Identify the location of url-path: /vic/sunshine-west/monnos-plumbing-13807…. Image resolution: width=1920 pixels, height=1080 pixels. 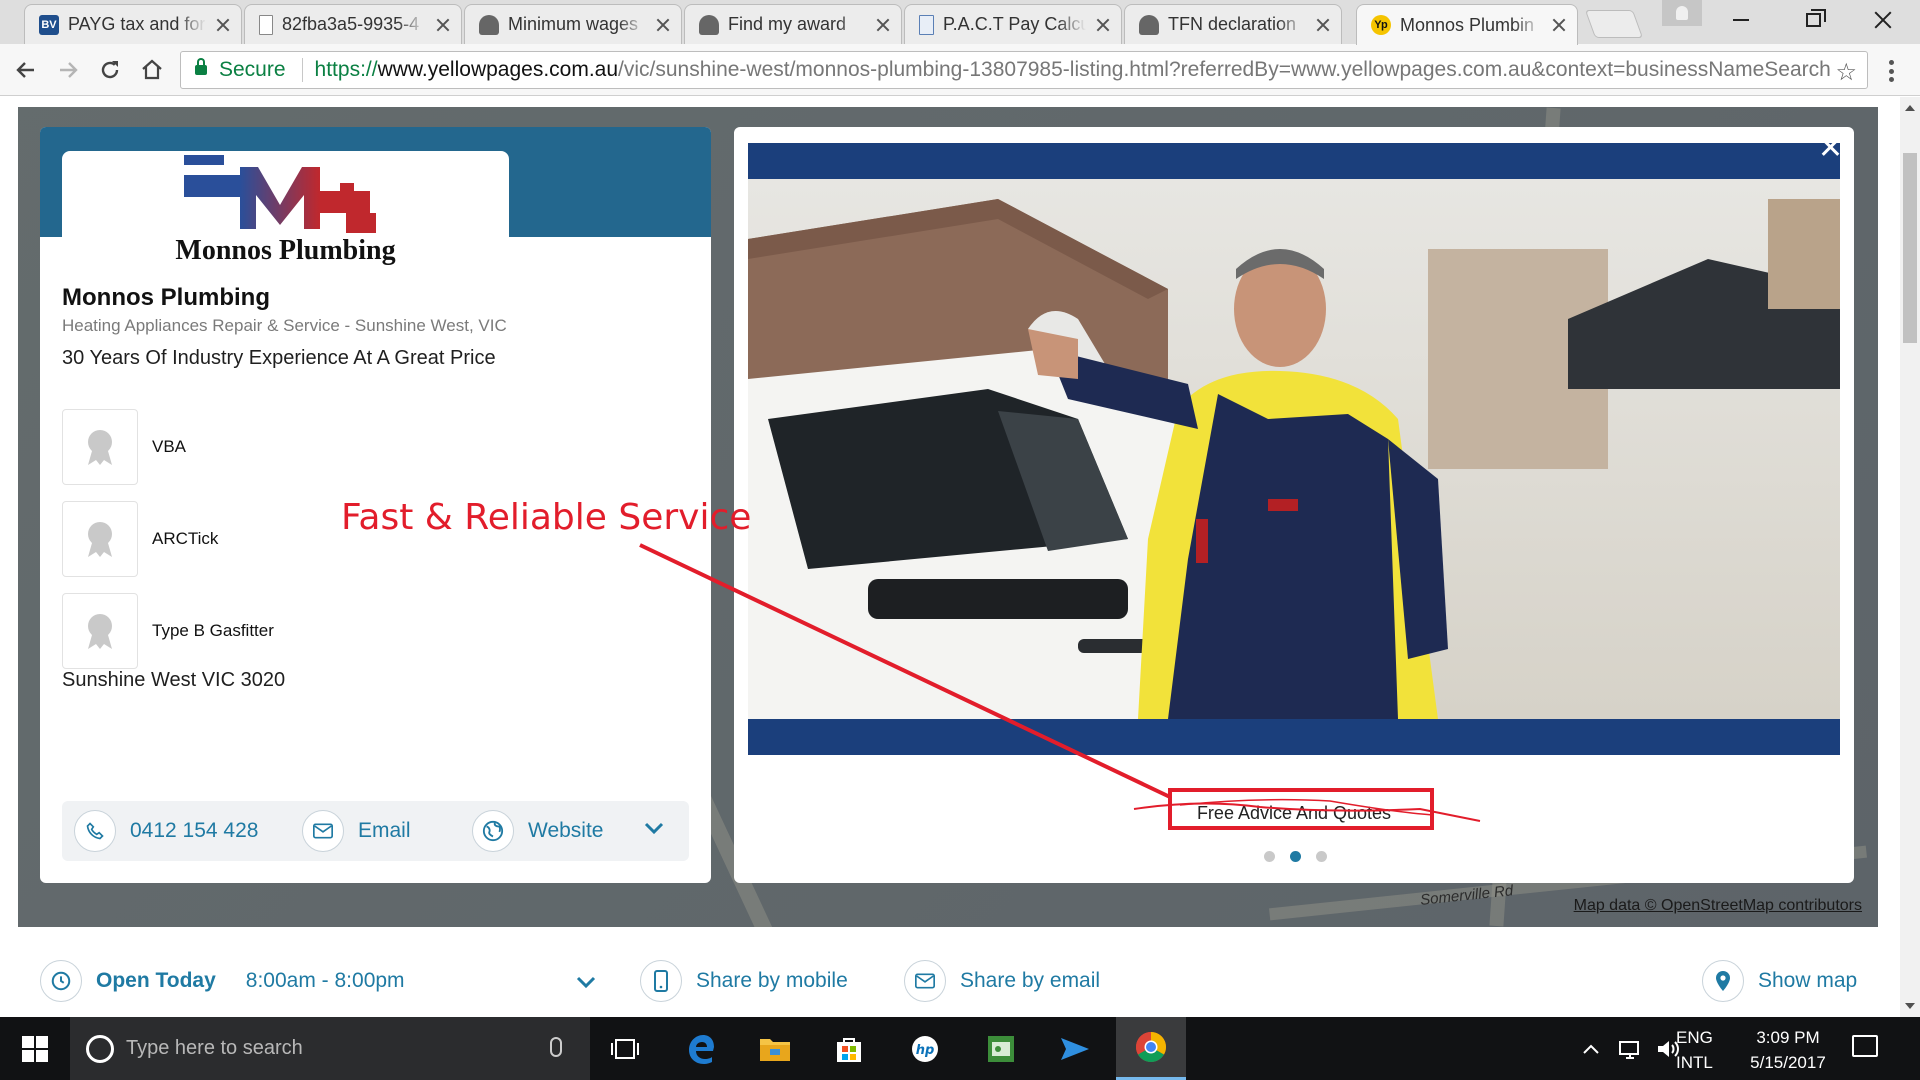
(1224, 69).